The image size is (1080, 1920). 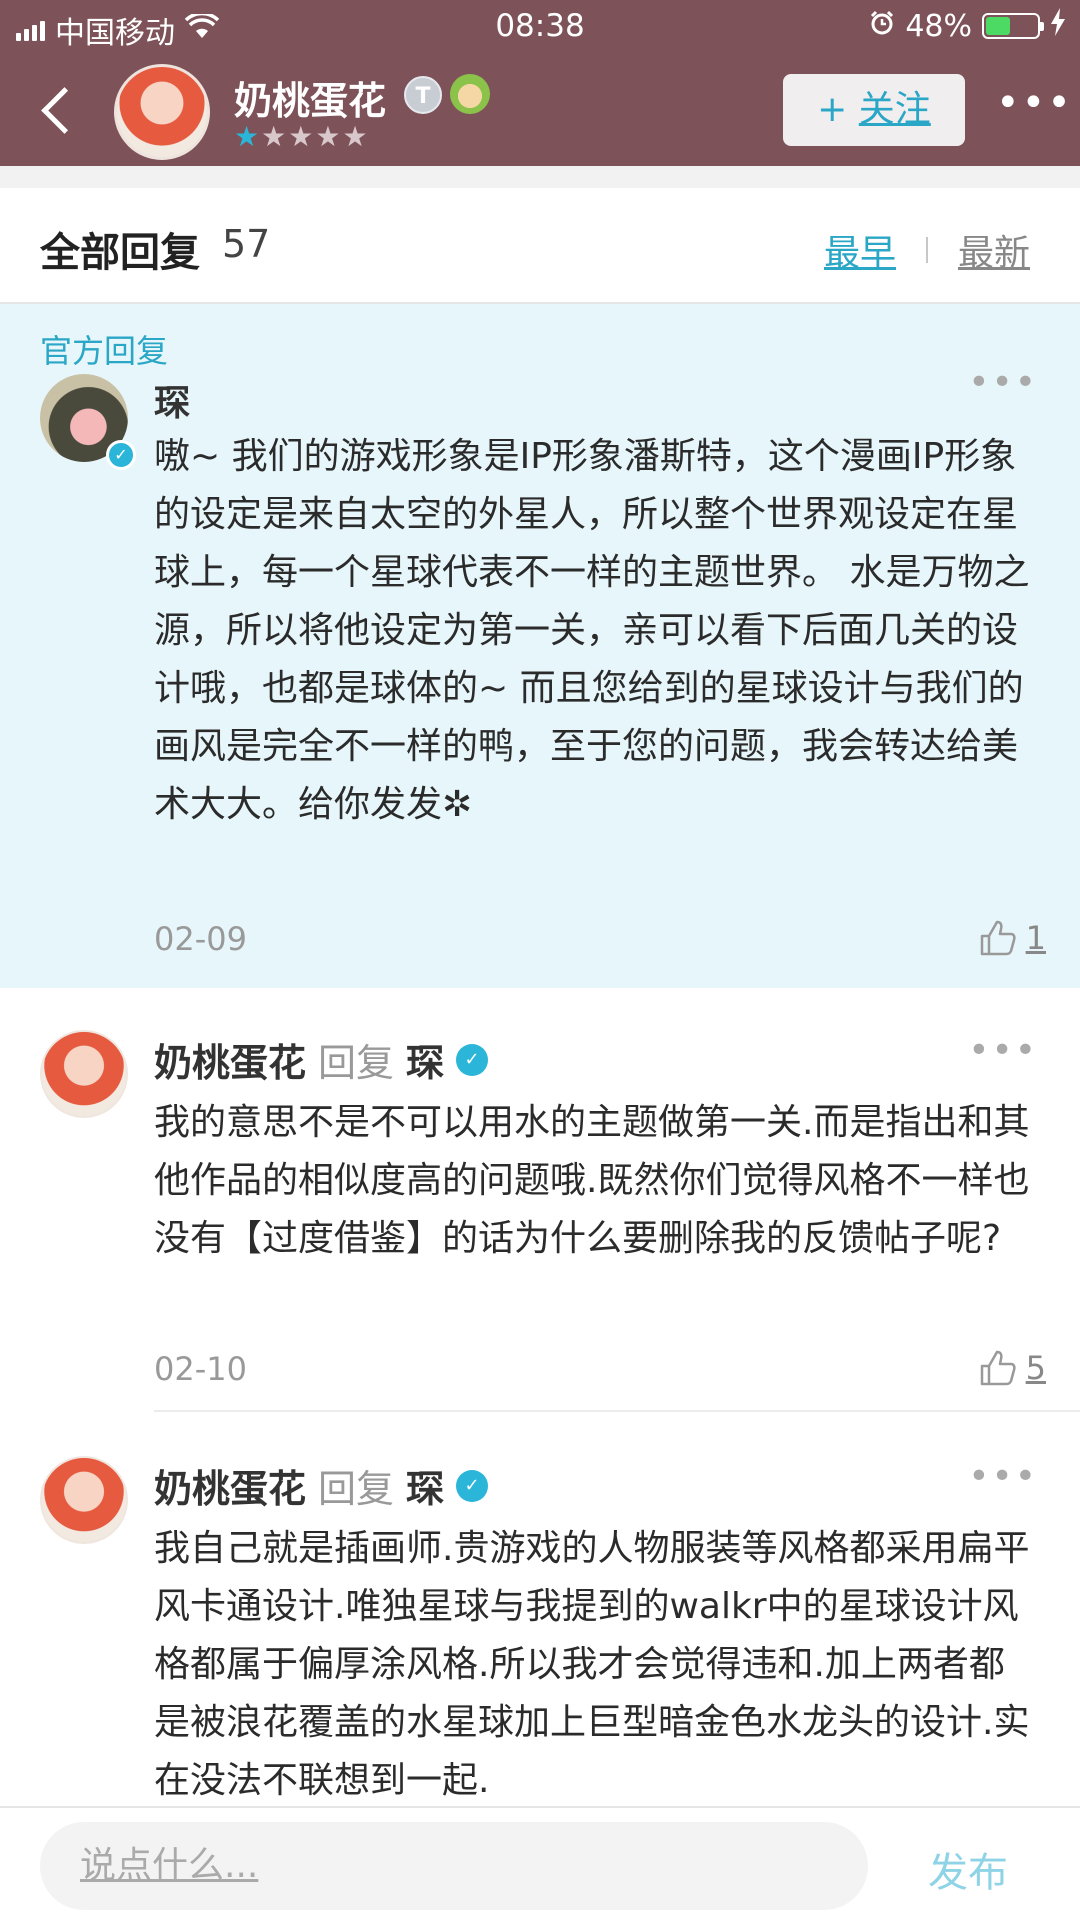 What do you see at coordinates (470, 94) in the screenshot?
I see `character-badge-icon` at bounding box center [470, 94].